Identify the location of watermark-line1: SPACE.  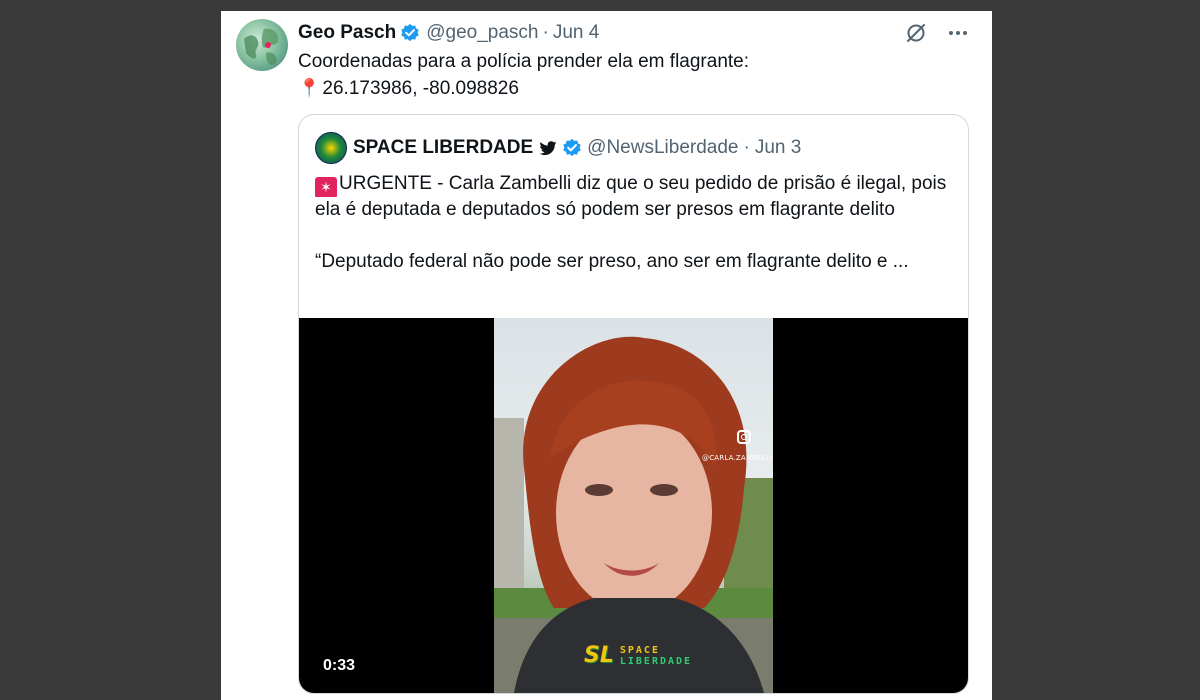
(639, 650).